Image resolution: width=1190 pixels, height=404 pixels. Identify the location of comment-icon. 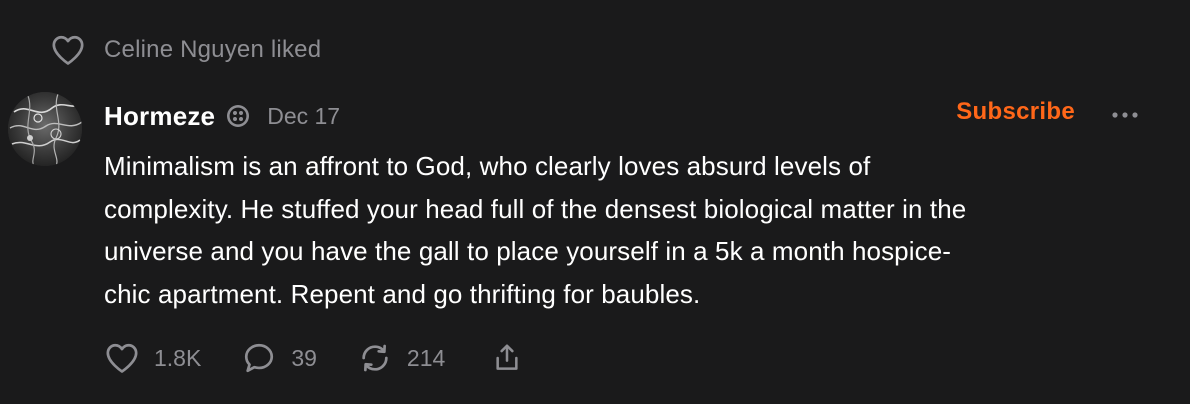
(259, 358).